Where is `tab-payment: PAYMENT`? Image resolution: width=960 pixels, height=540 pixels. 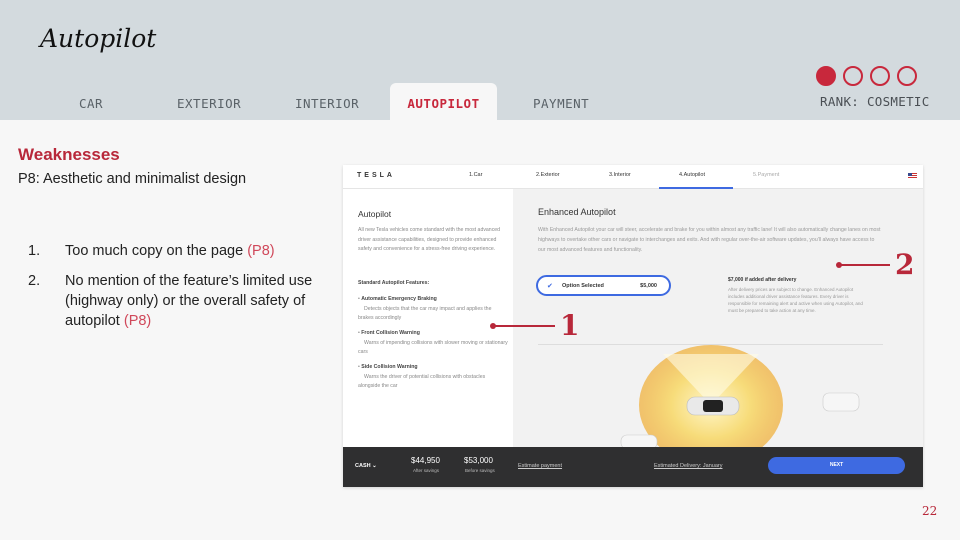 tab-payment: PAYMENT is located at coordinates (561, 103).